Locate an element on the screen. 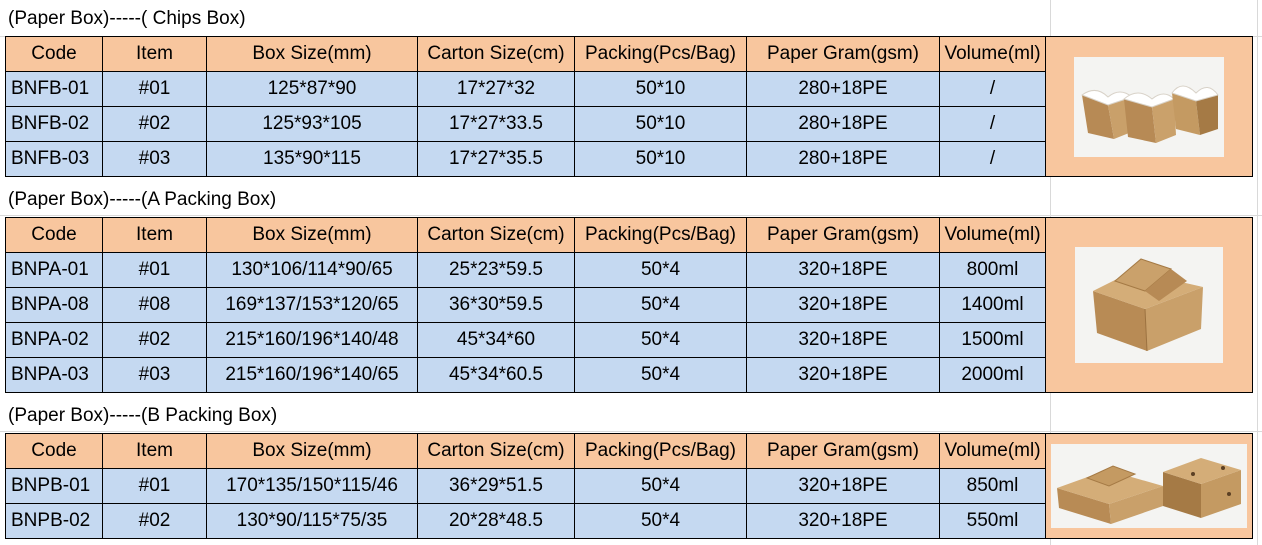  section-title-chips-box: (Paper Box)-----( Chips Box) is located at coordinates (127, 18).